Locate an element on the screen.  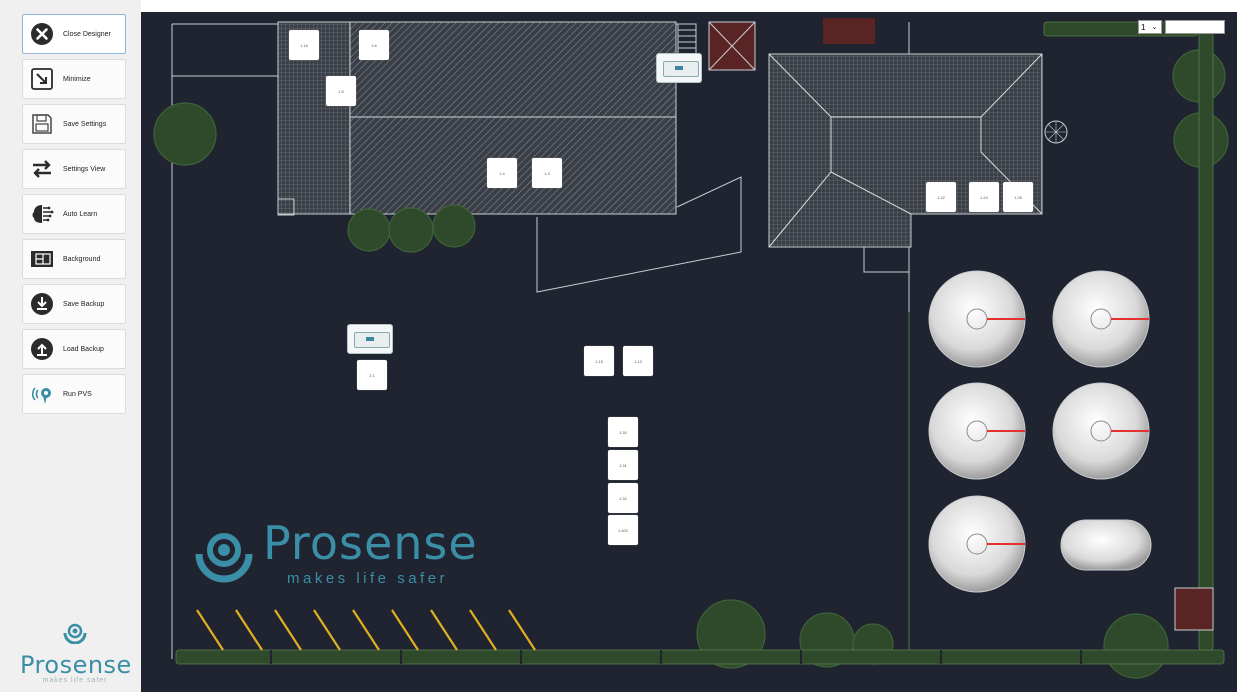
sidebar-logo-word: Prosense is located at coordinates (76, 665).